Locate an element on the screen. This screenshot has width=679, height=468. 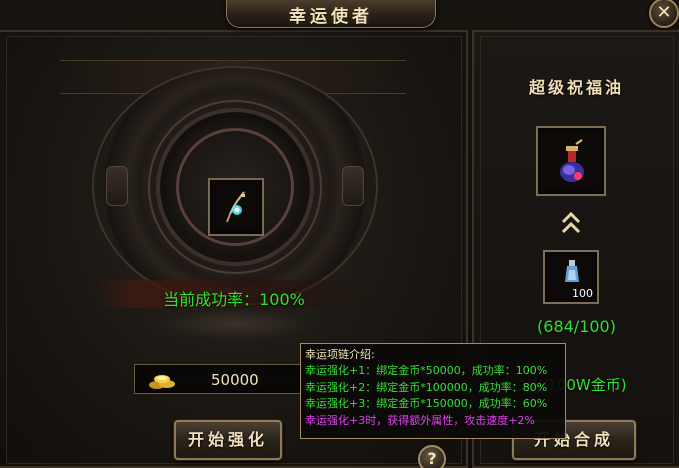
tooltip-line: 幸运强化+3：绑定金币*150000，成功率：60% is located at coordinates (426, 403).